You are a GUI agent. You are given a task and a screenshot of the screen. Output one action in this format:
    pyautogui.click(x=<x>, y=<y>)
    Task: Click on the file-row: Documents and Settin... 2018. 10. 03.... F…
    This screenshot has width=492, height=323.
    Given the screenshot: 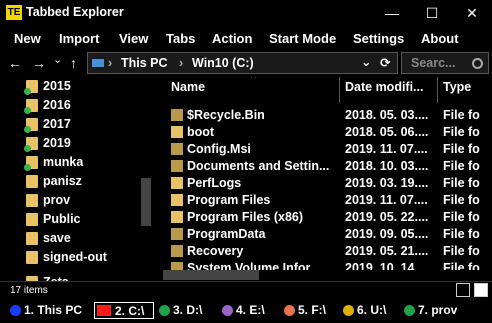 What is the action you would take?
    pyautogui.click(x=327, y=166)
    